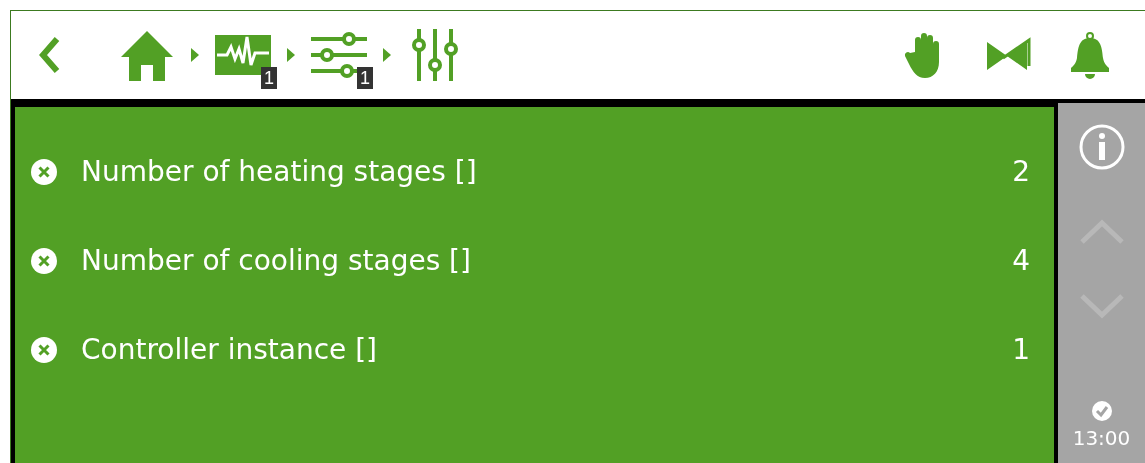 The width and height of the screenshot is (1145, 463). What do you see at coordinates (276, 260) in the screenshot?
I see `parameter-label: Number of cooling stages []` at bounding box center [276, 260].